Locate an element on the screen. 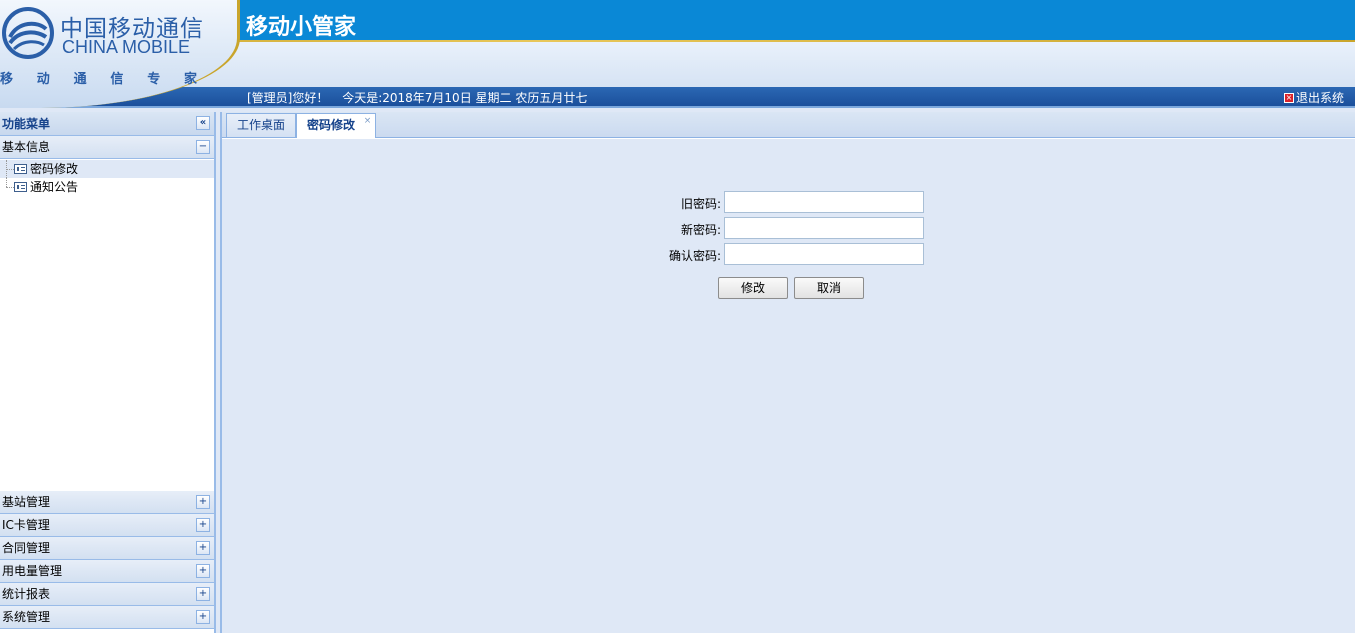  accordion-header-reports: 统计报表 + is located at coordinates (107, 594).